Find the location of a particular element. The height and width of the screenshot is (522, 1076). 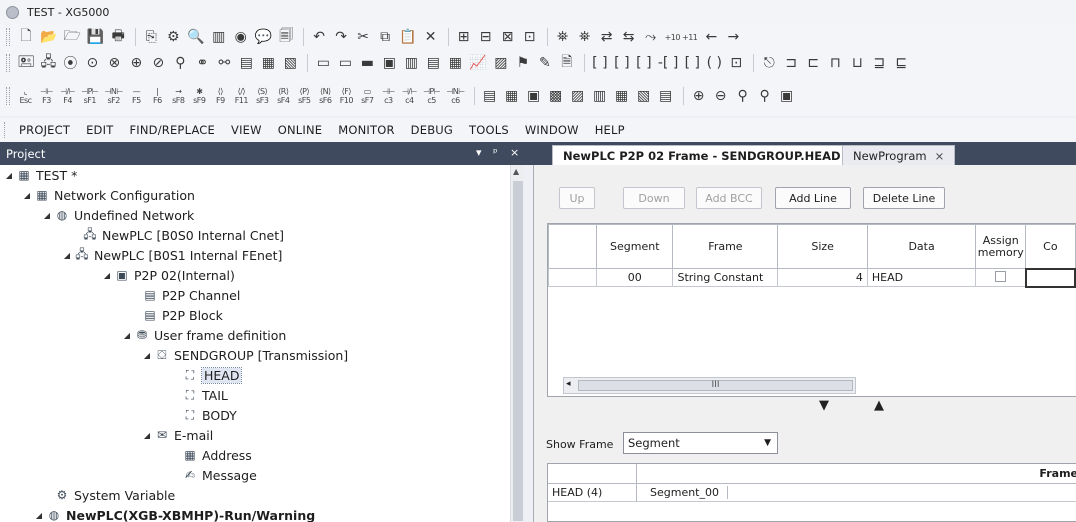

pin-icon: ᵖ is located at coordinates (495, 152).